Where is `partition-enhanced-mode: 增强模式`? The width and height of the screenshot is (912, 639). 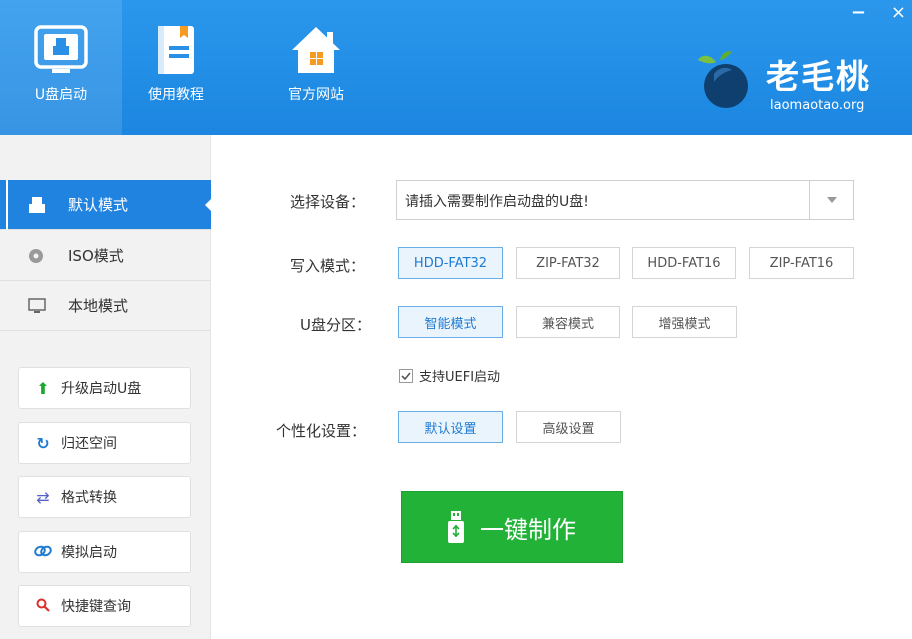 partition-enhanced-mode: 增强模式 is located at coordinates (684, 322).